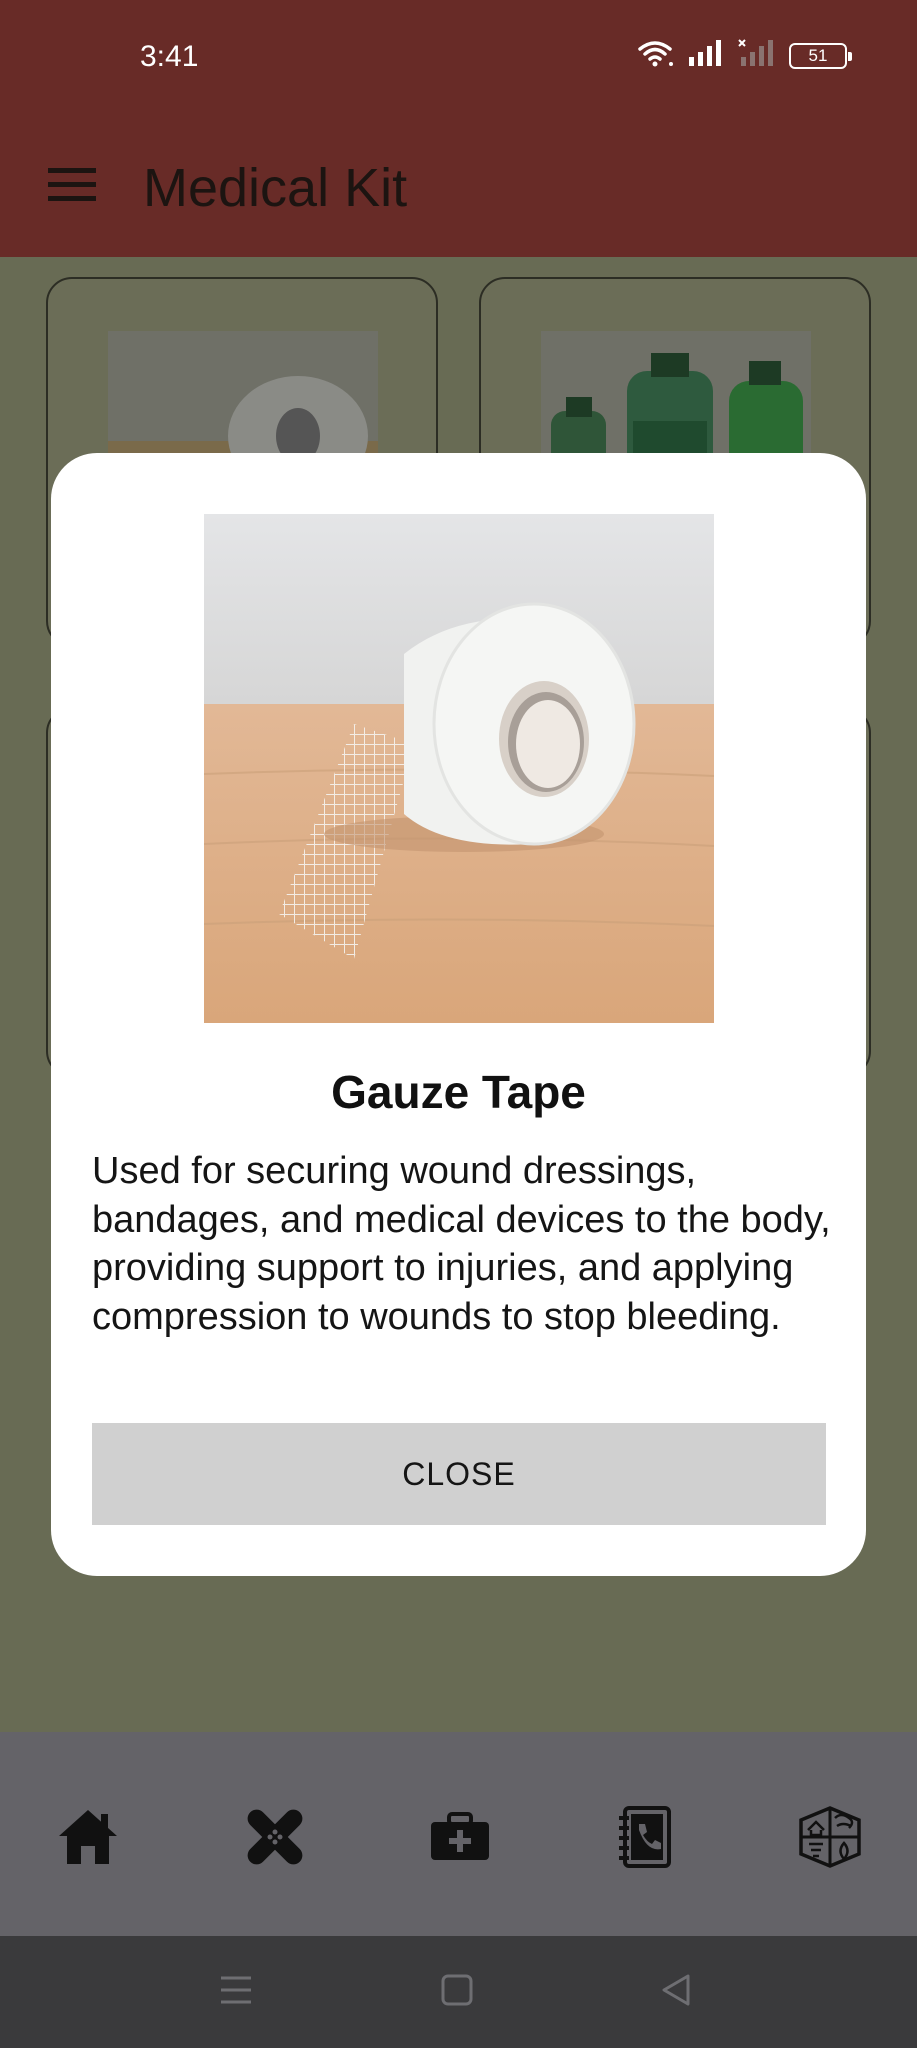  I want to click on home-icon, so click(88, 1839).